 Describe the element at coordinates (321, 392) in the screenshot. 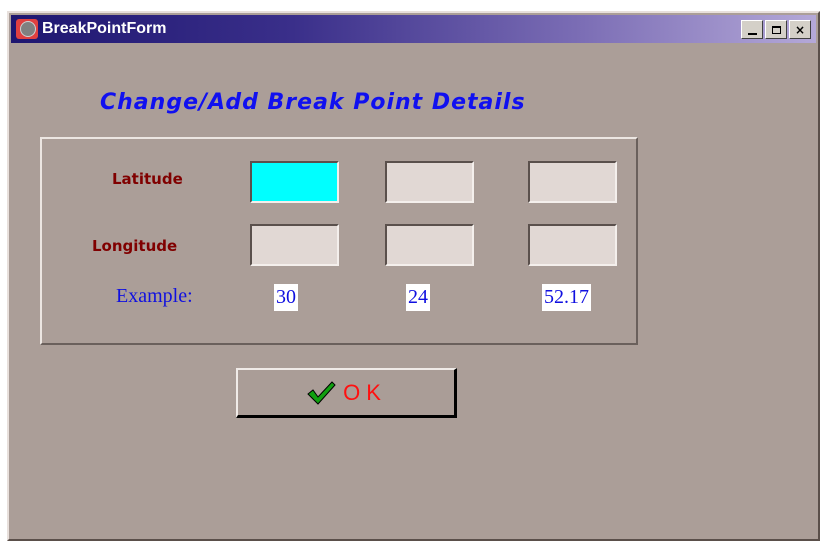

I see `checkmark-icon` at that location.